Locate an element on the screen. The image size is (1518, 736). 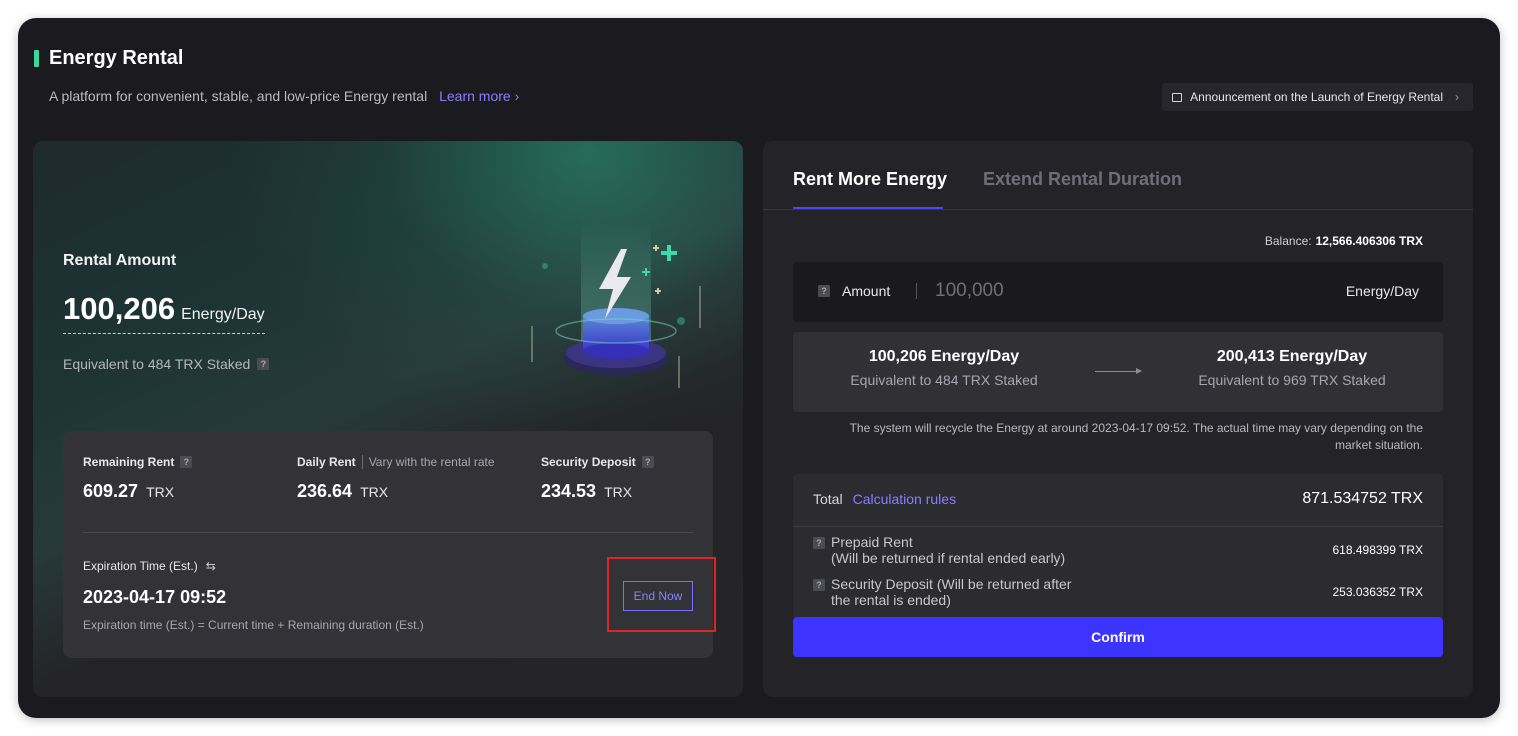
active-tab-indicator is located at coordinates (868, 208).